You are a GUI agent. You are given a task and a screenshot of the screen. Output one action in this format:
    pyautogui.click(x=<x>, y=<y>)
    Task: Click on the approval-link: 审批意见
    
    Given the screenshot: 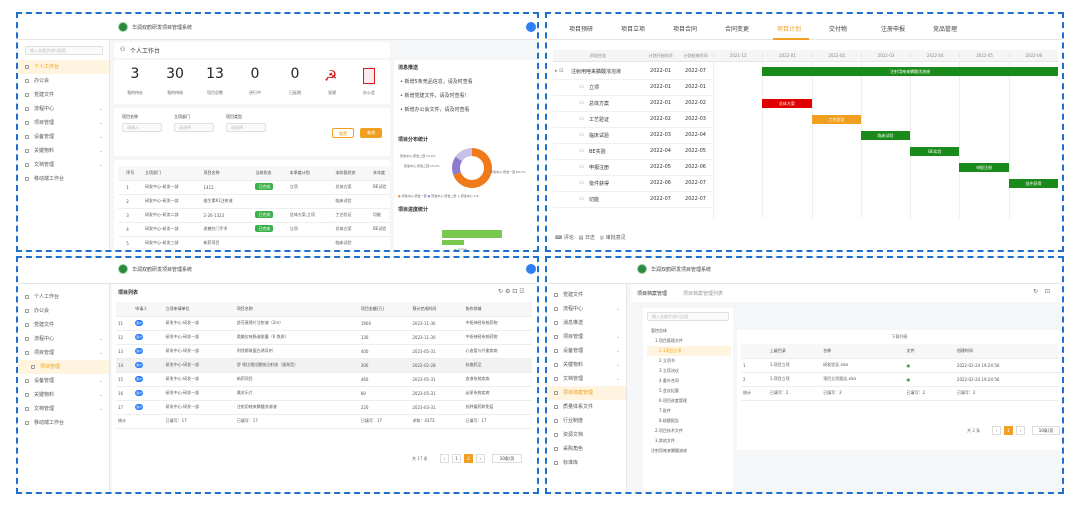 What is the action you would take?
    pyautogui.click(x=616, y=238)
    